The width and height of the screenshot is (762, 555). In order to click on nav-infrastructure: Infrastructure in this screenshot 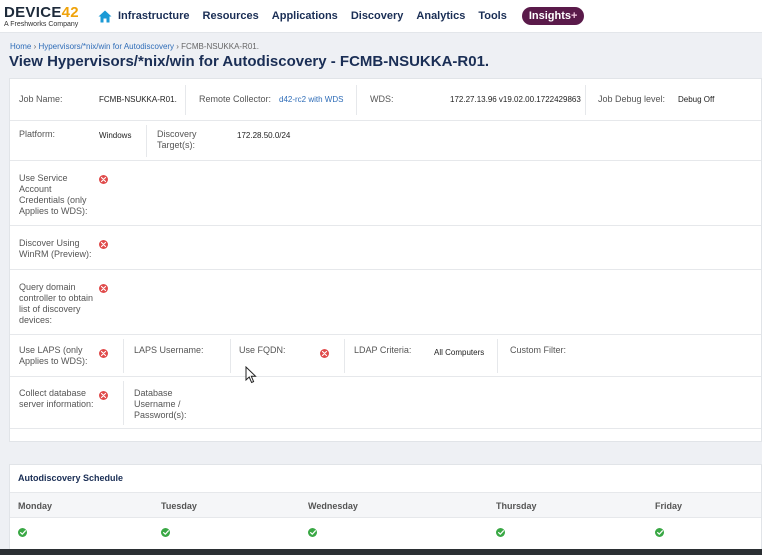, I will do `click(154, 16)`.